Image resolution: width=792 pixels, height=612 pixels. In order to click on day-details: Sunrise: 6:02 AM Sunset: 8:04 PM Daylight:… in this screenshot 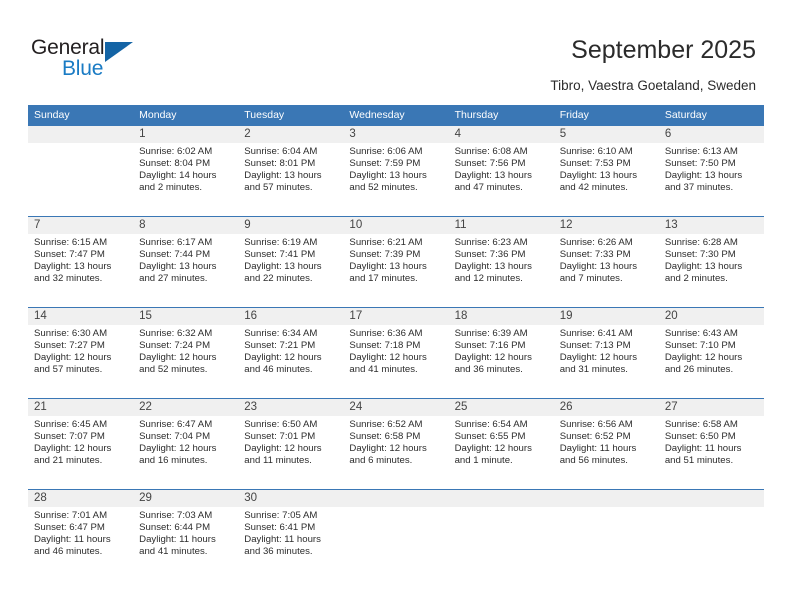, I will do `click(185, 168)`.